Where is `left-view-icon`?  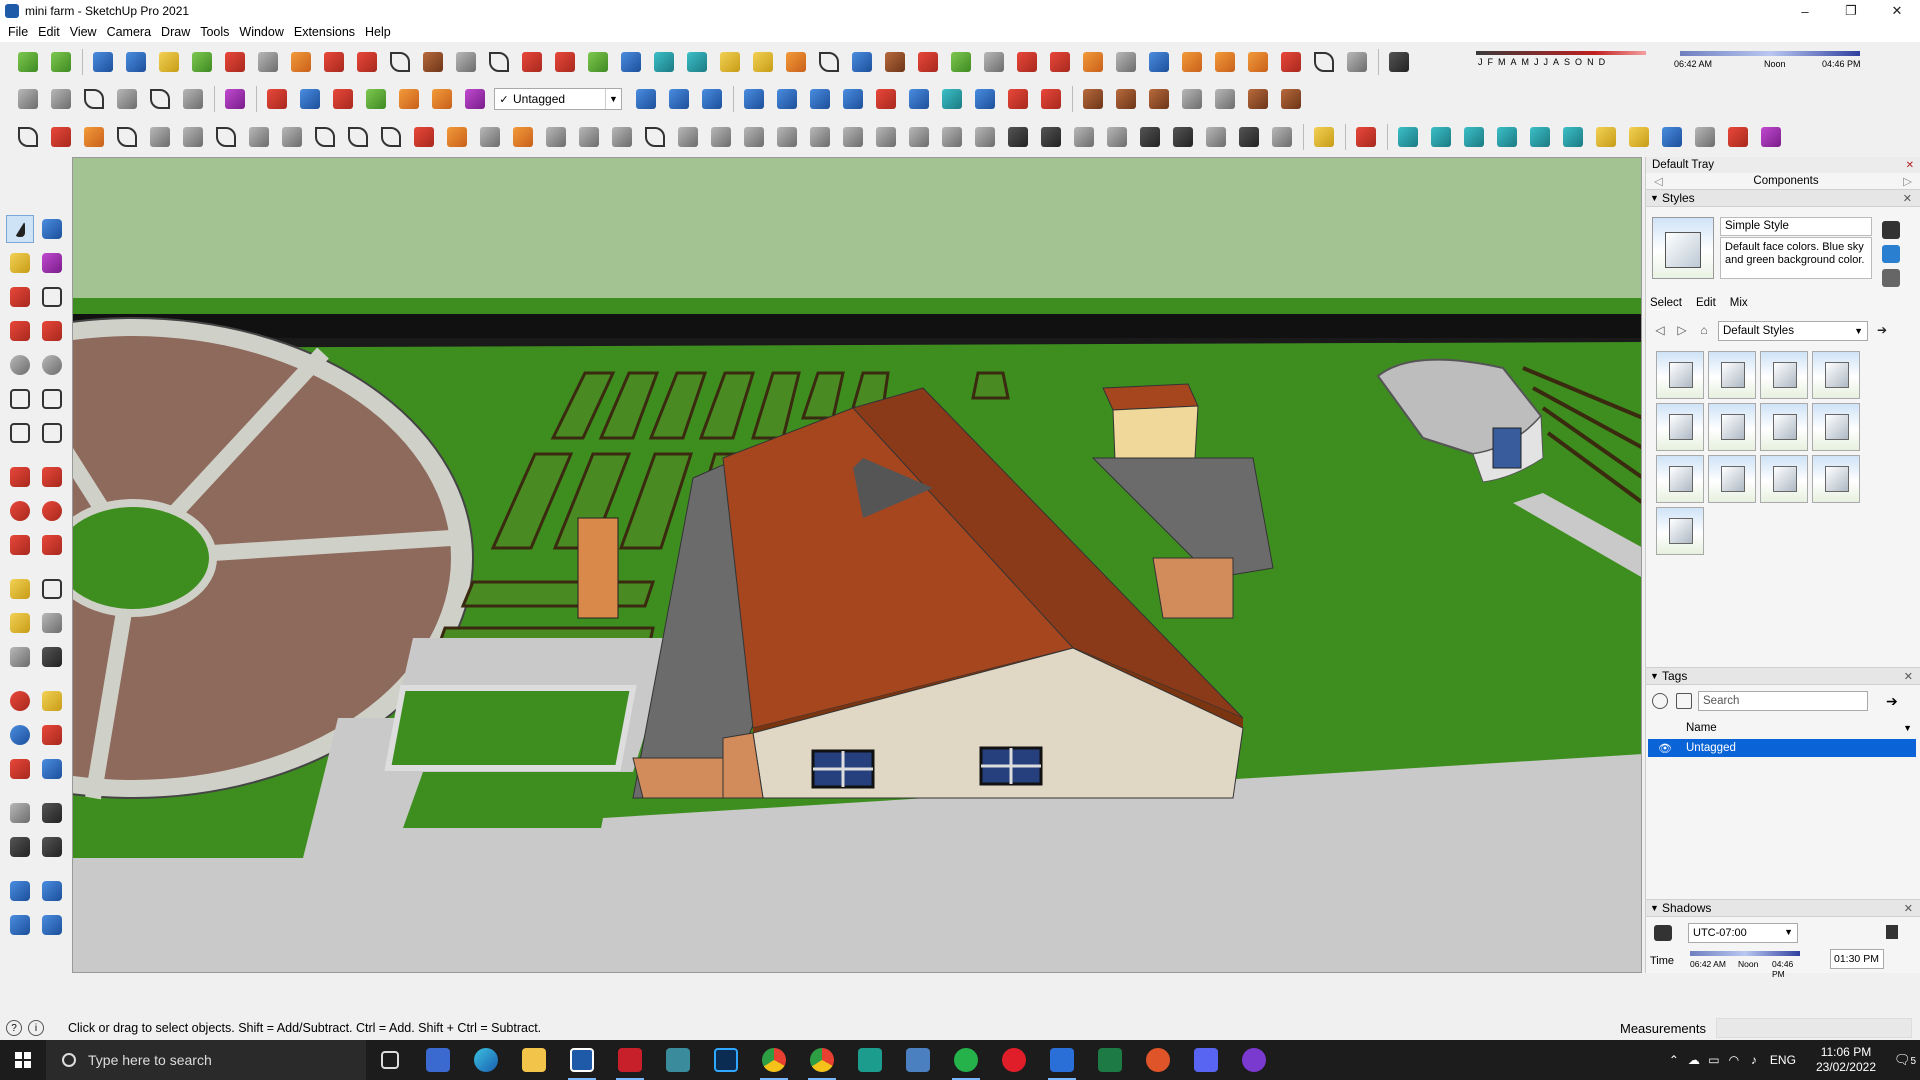 left-view-icon is located at coordinates (192, 99).